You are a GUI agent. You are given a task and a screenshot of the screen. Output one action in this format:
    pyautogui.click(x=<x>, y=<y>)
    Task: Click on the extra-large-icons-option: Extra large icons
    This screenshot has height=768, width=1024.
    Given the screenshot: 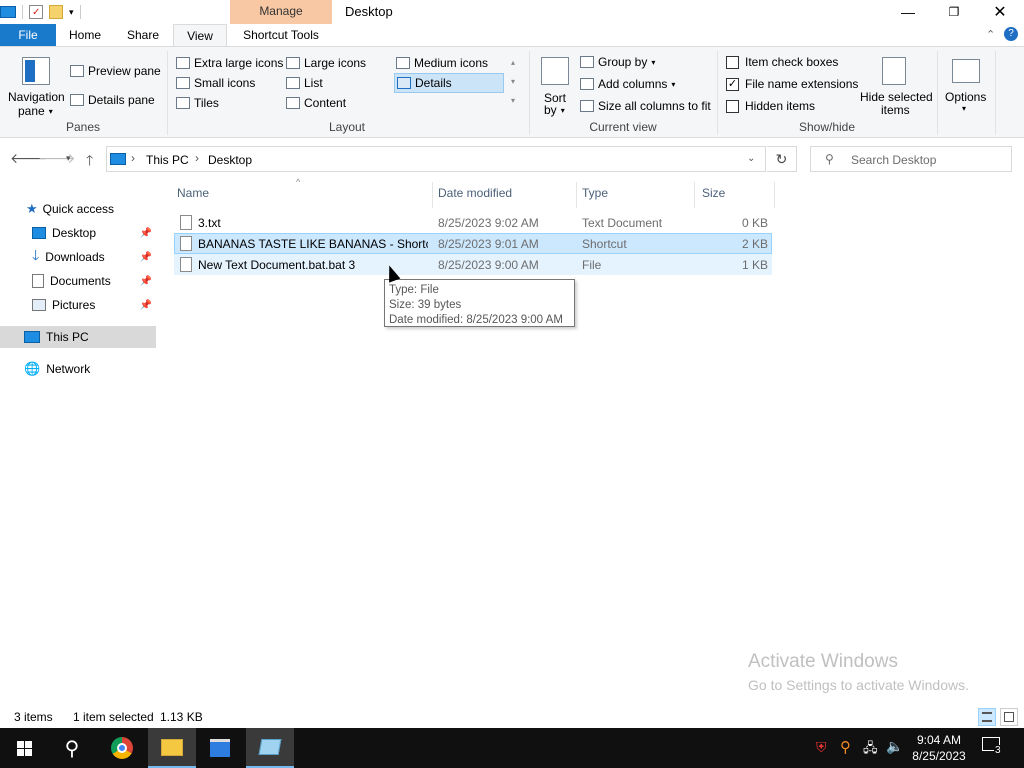 What is the action you would take?
    pyautogui.click(x=229, y=63)
    